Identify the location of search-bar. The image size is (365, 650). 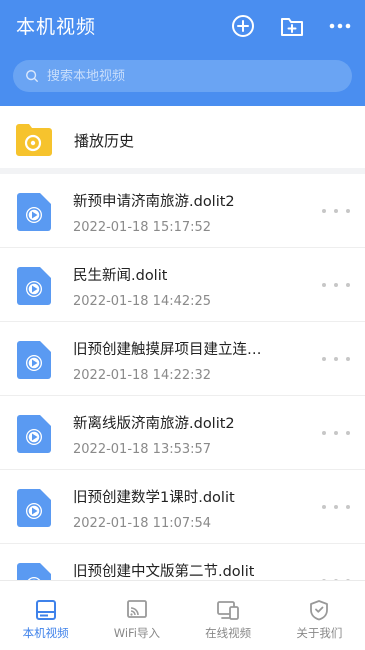
(182, 76).